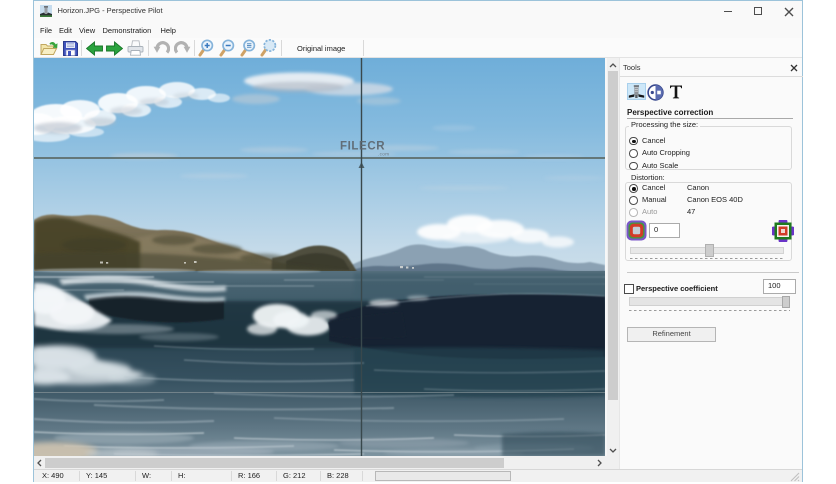  What do you see at coordinates (383, 154) in the screenshot?
I see `svg-text: .com` at bounding box center [383, 154].